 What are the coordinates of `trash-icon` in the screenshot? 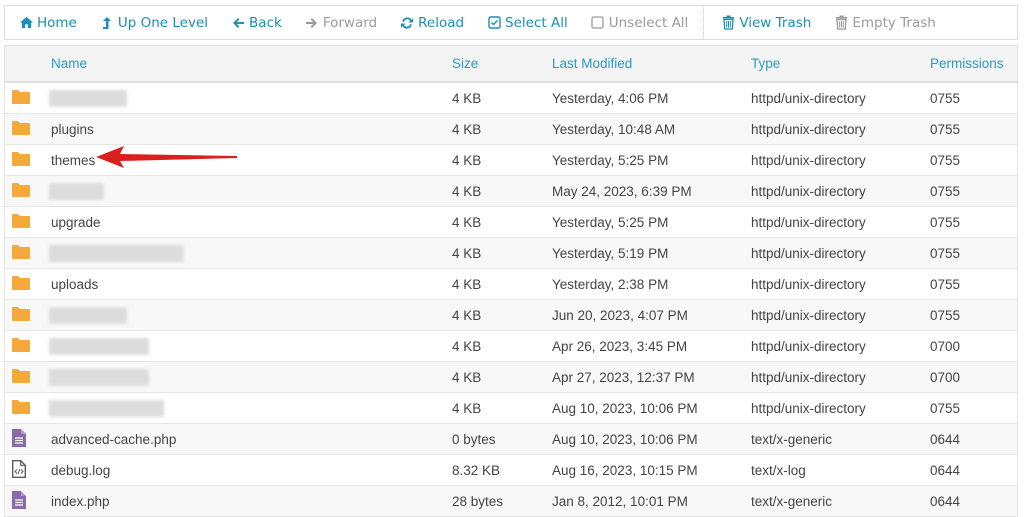 It's located at (728, 23).